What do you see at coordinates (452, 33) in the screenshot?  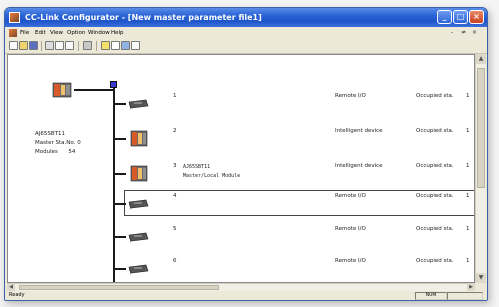 I see `mdi-minimize-button: -` at bounding box center [452, 33].